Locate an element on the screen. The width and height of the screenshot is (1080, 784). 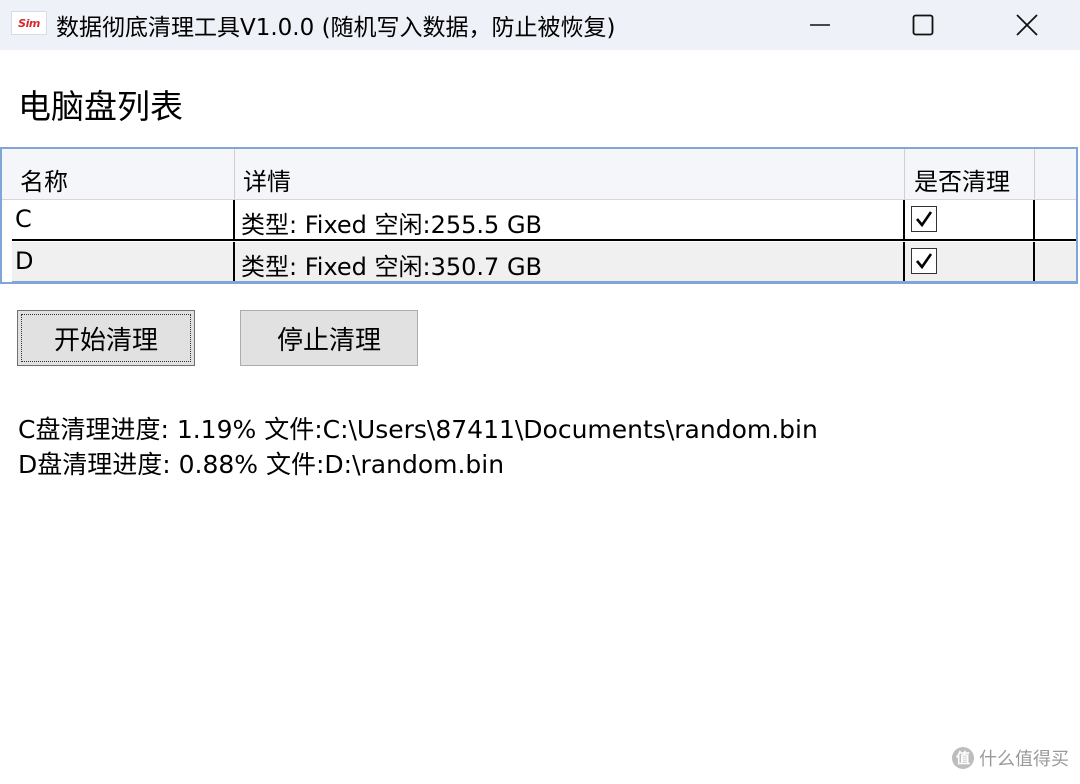
table-row: D 类型: Fixed 空闲:350.7 GB is located at coordinates (544, 262).